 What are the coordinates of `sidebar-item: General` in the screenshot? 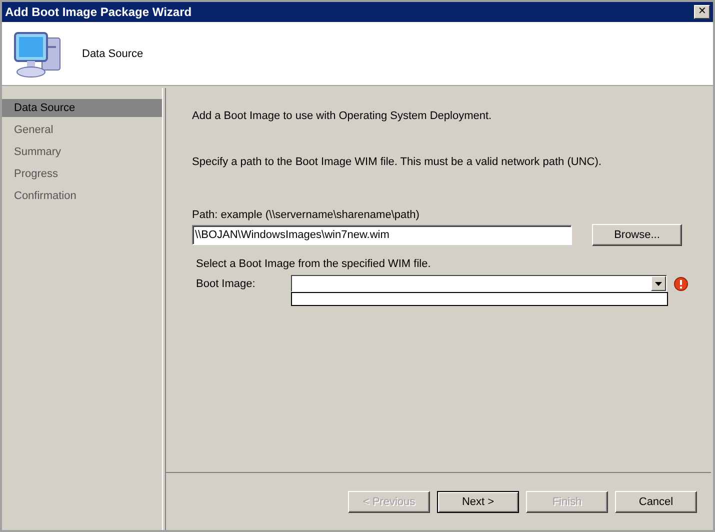 It's located at (82, 130).